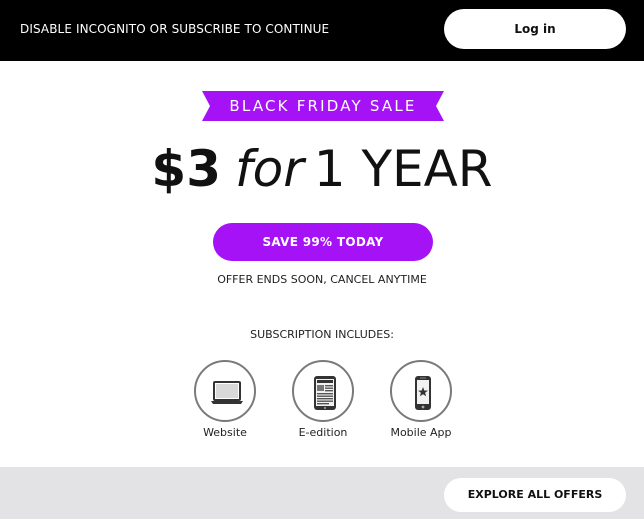 This screenshot has width=644, height=519. Describe the element at coordinates (323, 242) in the screenshot. I see `save-today-button: SAVE 99% TODAY` at that location.